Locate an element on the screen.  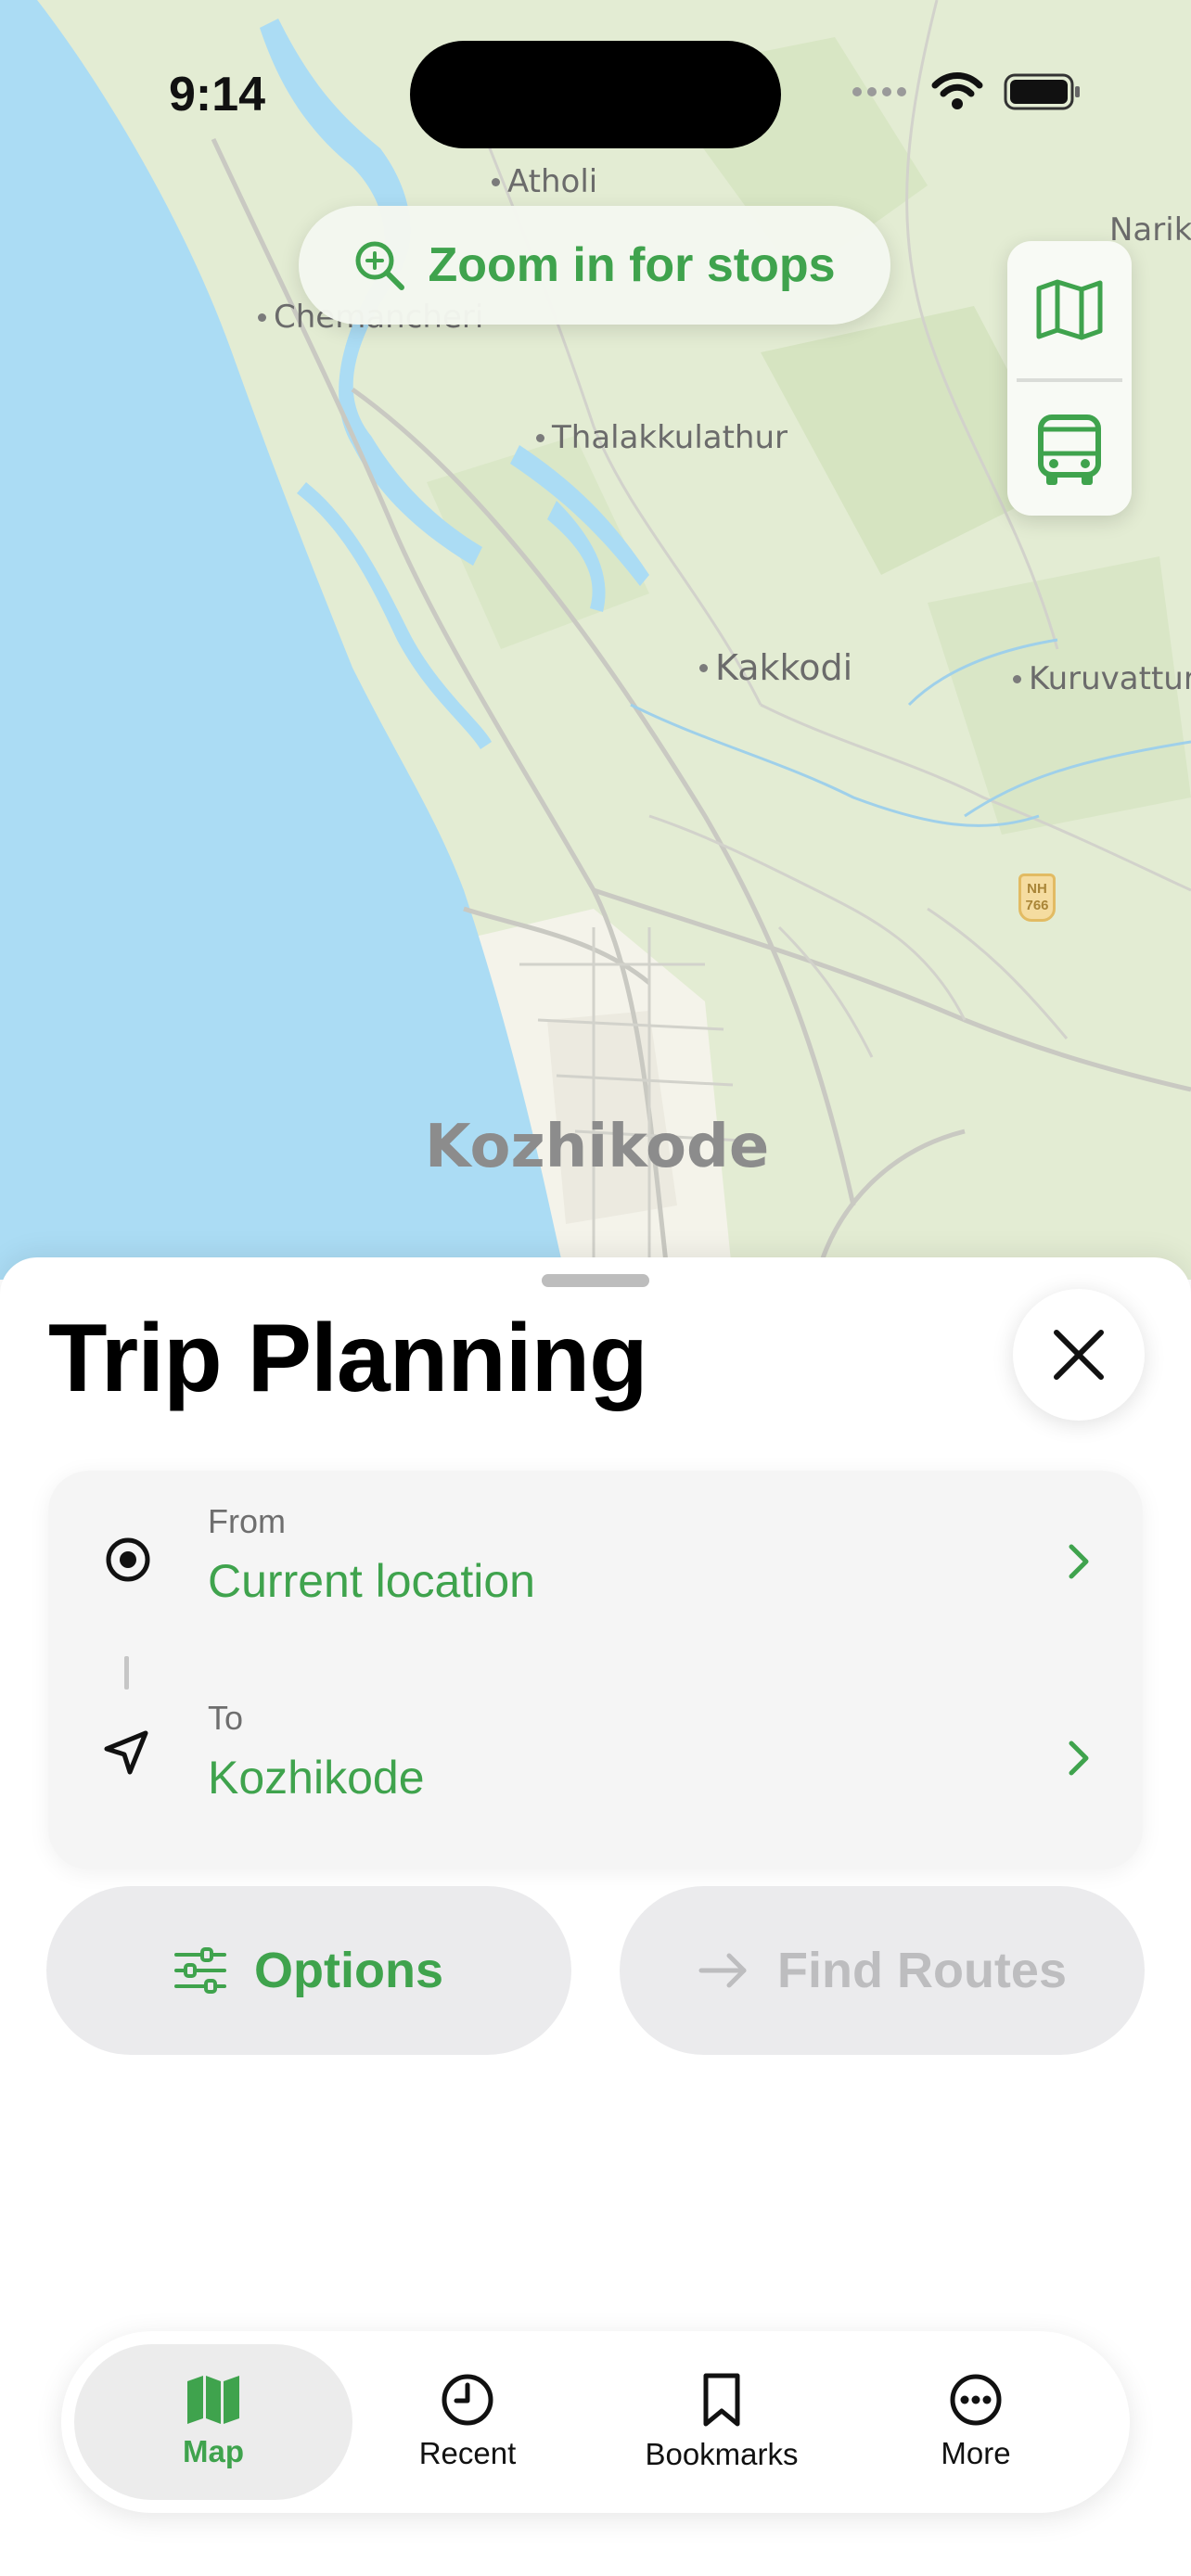
status-icons is located at coordinates (967, 92).